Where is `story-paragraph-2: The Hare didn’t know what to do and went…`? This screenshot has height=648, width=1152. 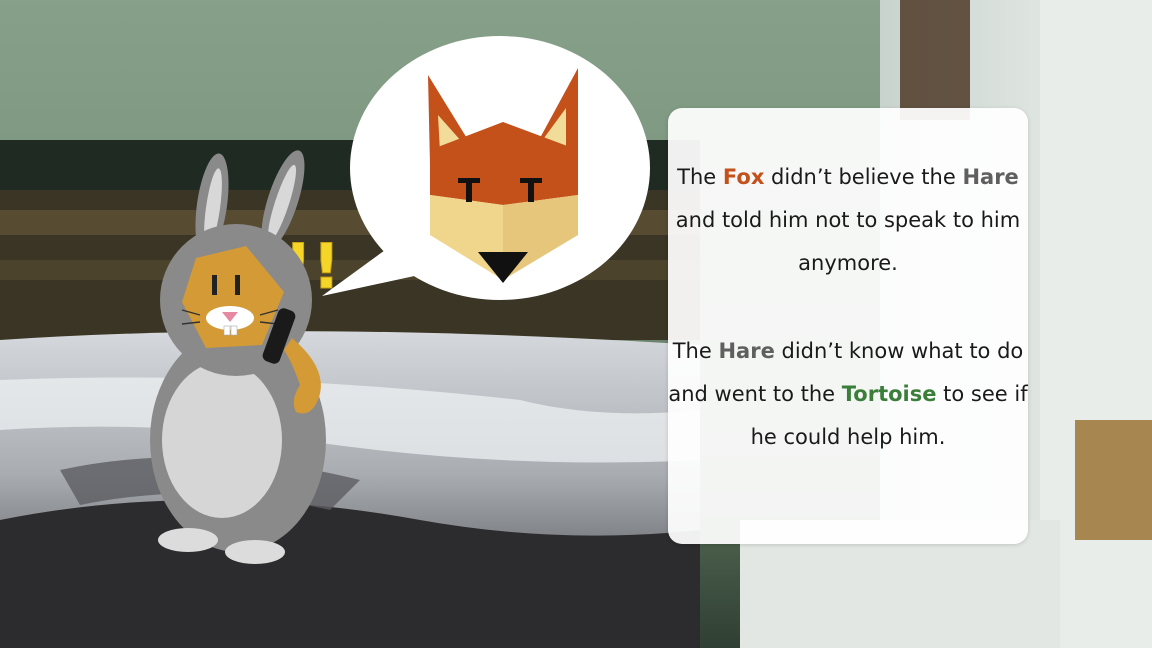 story-paragraph-2: The Hare didn’t know what to do and went… is located at coordinates (848, 394).